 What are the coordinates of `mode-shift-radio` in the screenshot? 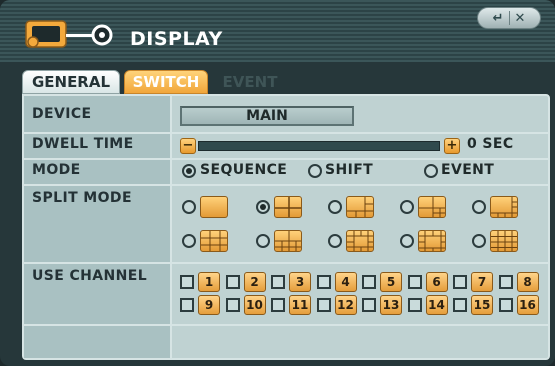 It's located at (315, 171).